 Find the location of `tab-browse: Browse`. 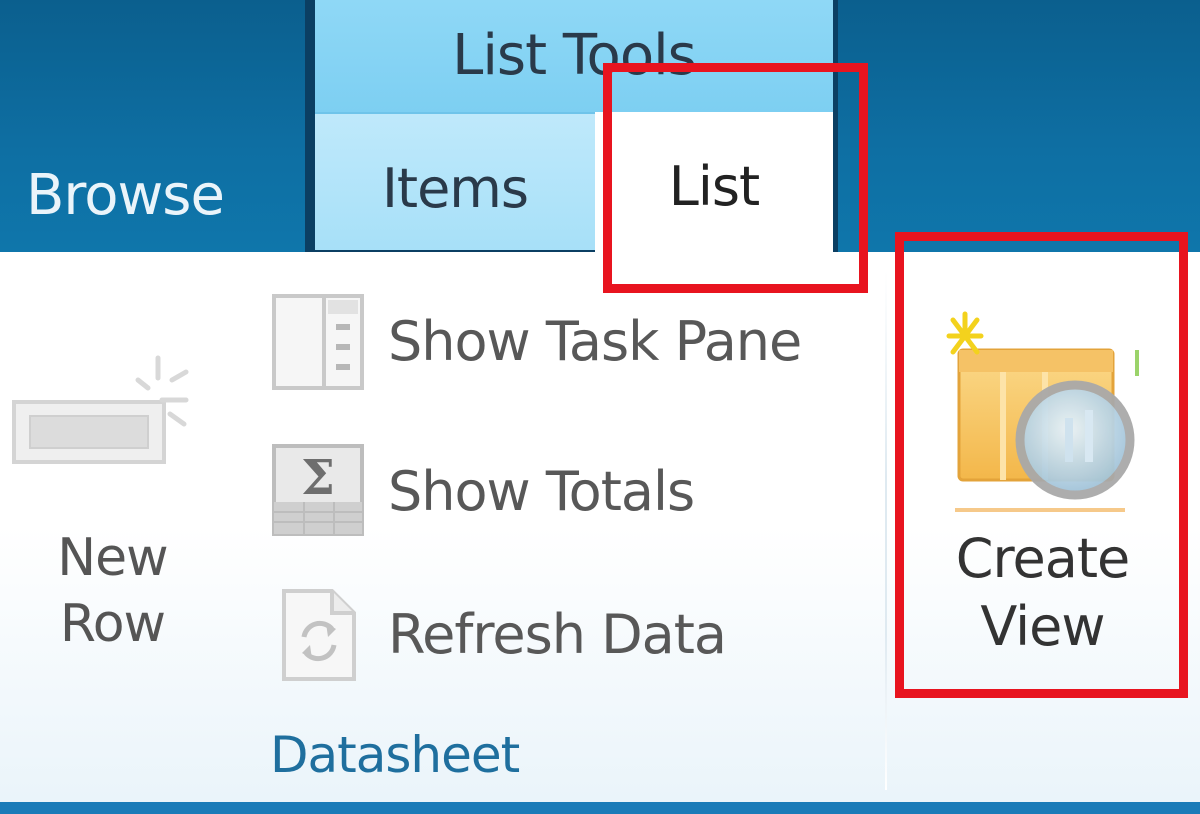

tab-browse: Browse is located at coordinates (152, 200).